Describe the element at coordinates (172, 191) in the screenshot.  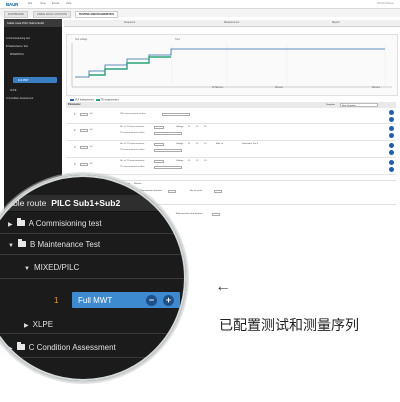
I see `measurement-duration-input` at that location.